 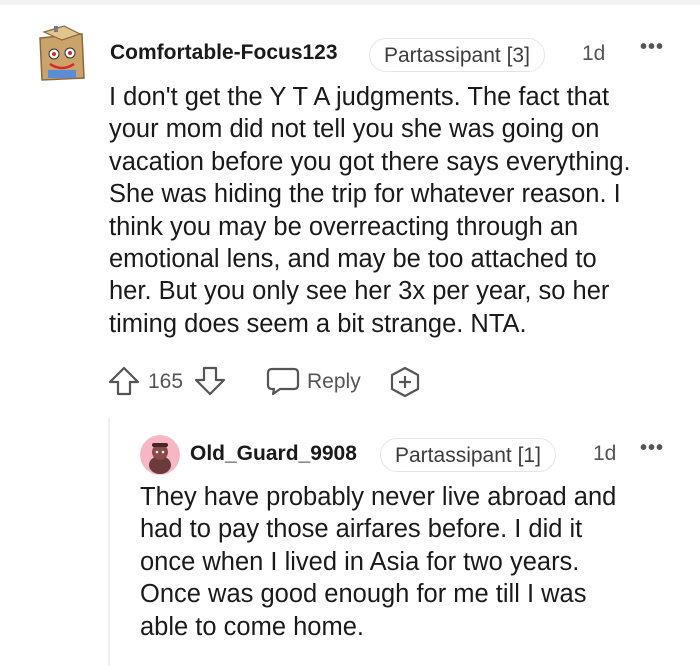 I want to click on username: Comfortable-Focus123, so click(x=224, y=53).